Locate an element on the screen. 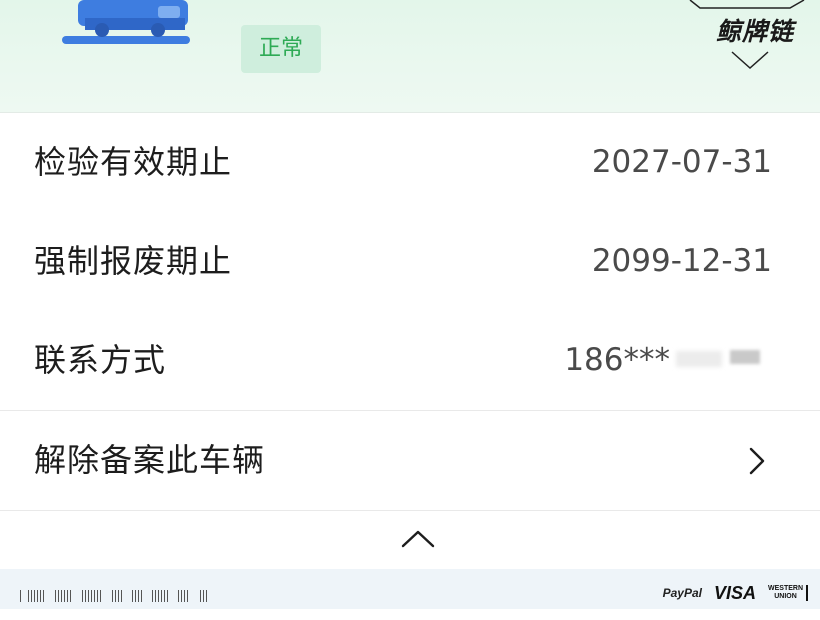  row-label: 检验有效期止 is located at coordinates (133, 162).